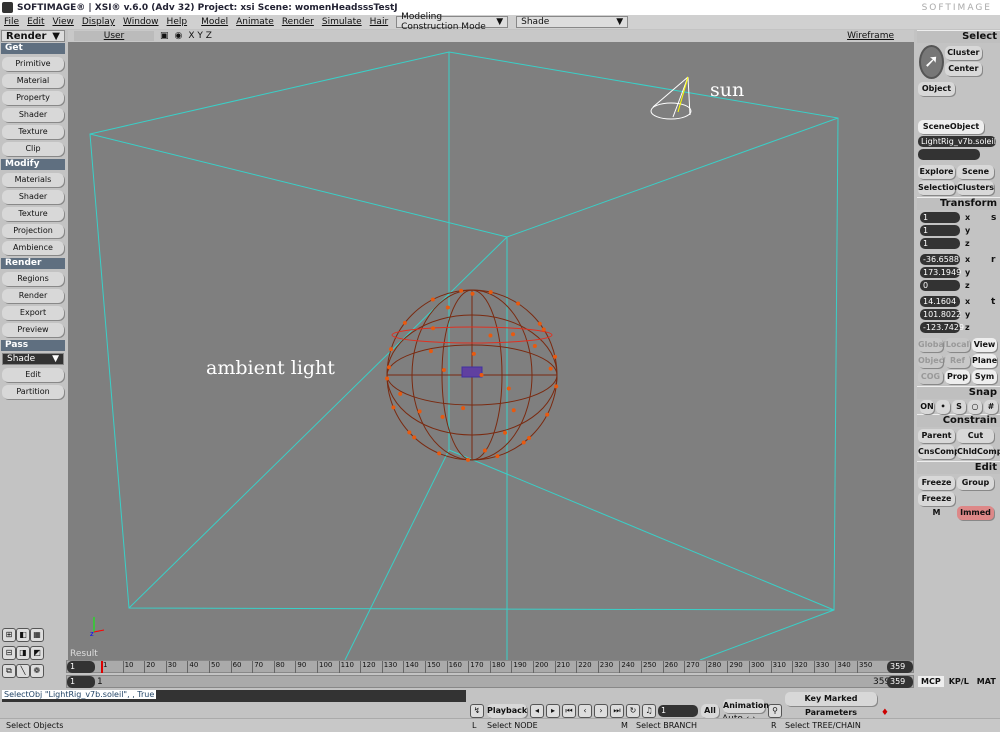 The image size is (1000, 732). Describe the element at coordinates (33, 36) in the screenshot. I see `module-dropdown: Render ▼` at that location.